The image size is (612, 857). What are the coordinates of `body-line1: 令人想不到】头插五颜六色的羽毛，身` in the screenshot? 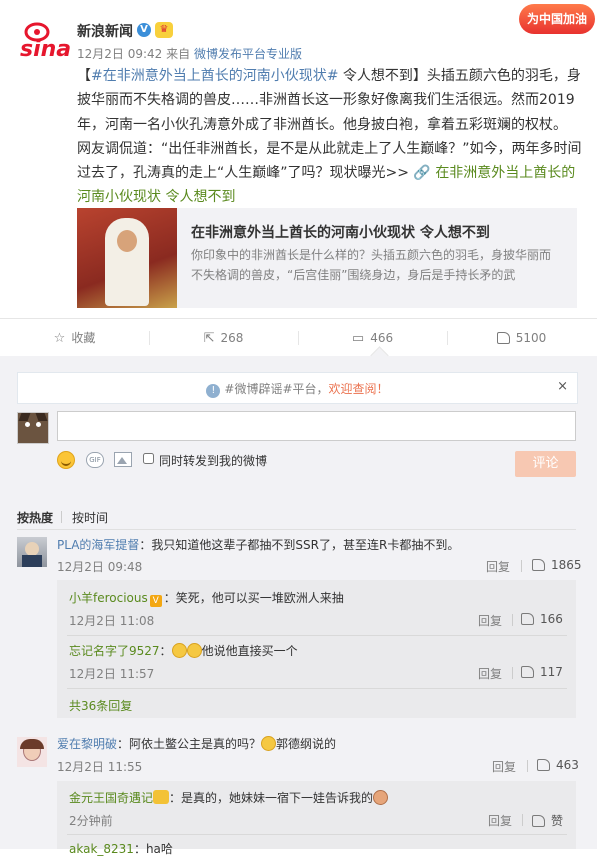 It's located at (459, 76).